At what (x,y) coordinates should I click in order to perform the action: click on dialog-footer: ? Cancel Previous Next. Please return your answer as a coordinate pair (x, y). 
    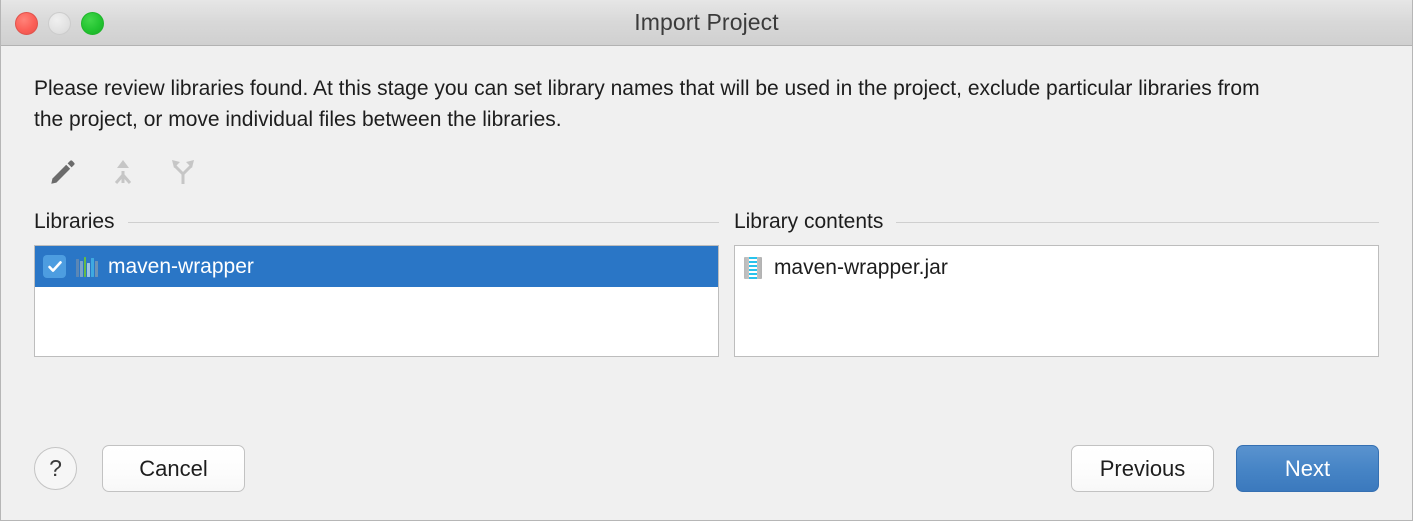
    Looking at the image, I should click on (706, 468).